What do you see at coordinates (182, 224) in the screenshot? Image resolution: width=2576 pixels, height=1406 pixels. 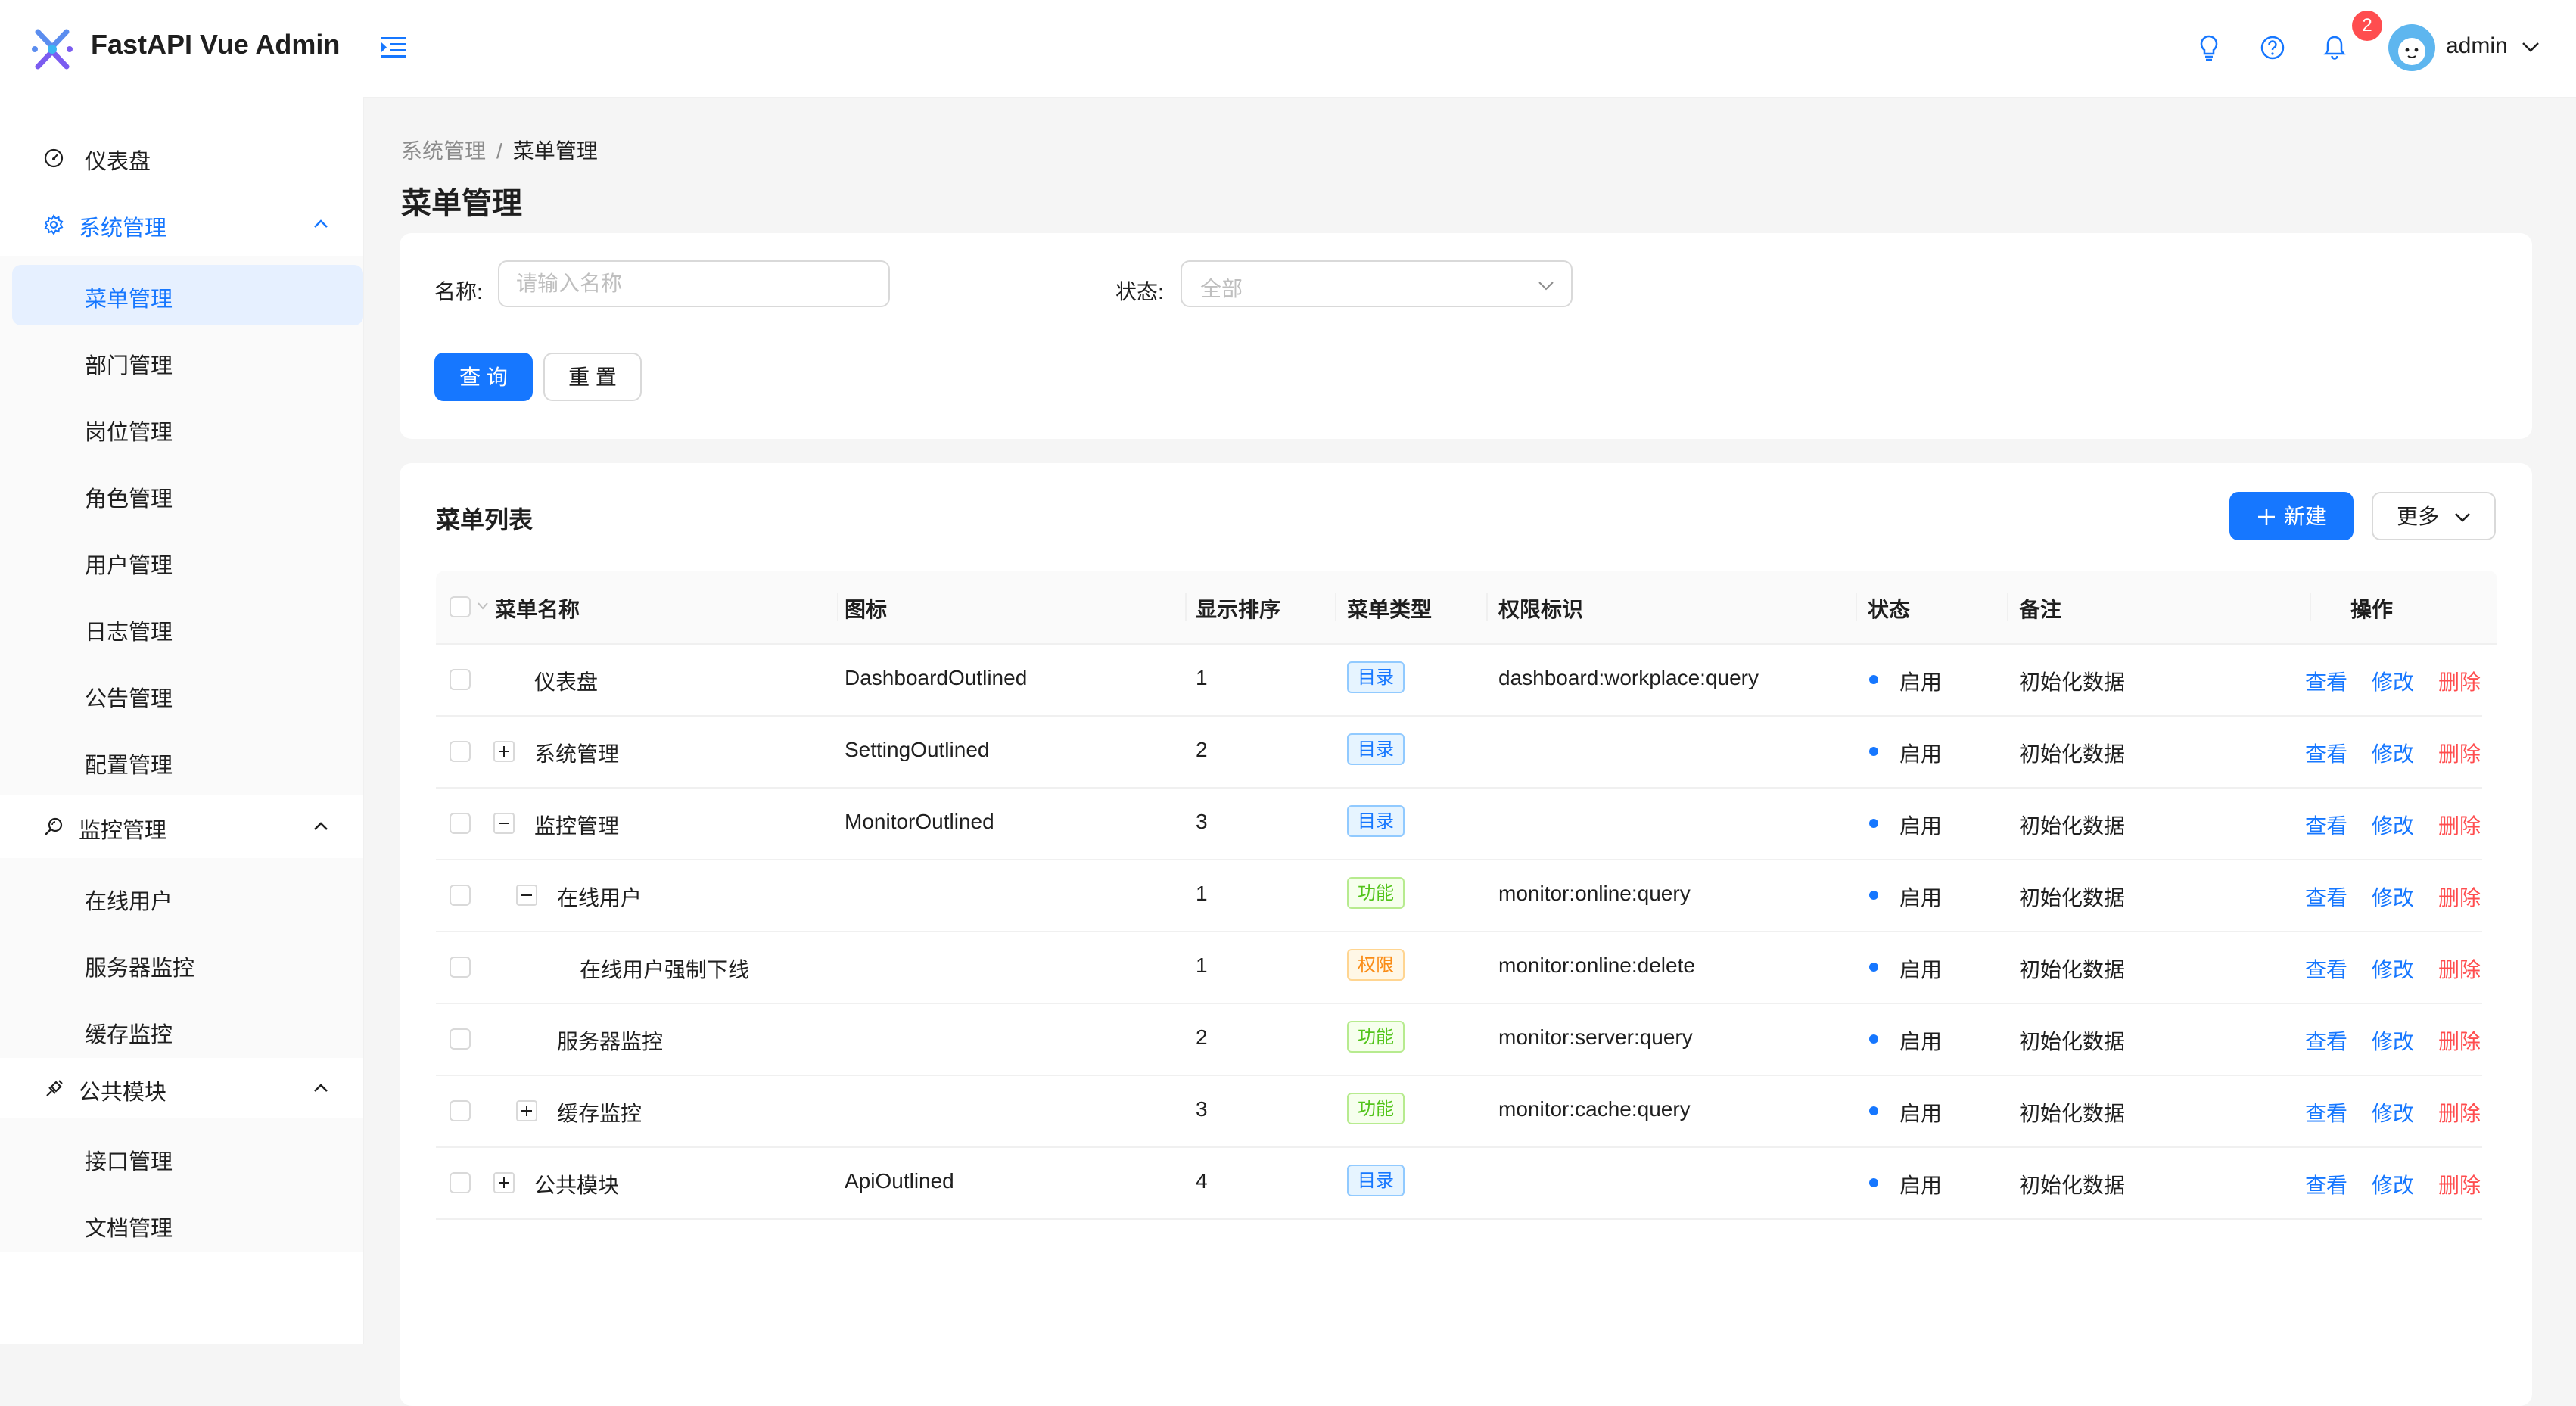 I see `sidebar-group-system: 系统管理` at bounding box center [182, 224].